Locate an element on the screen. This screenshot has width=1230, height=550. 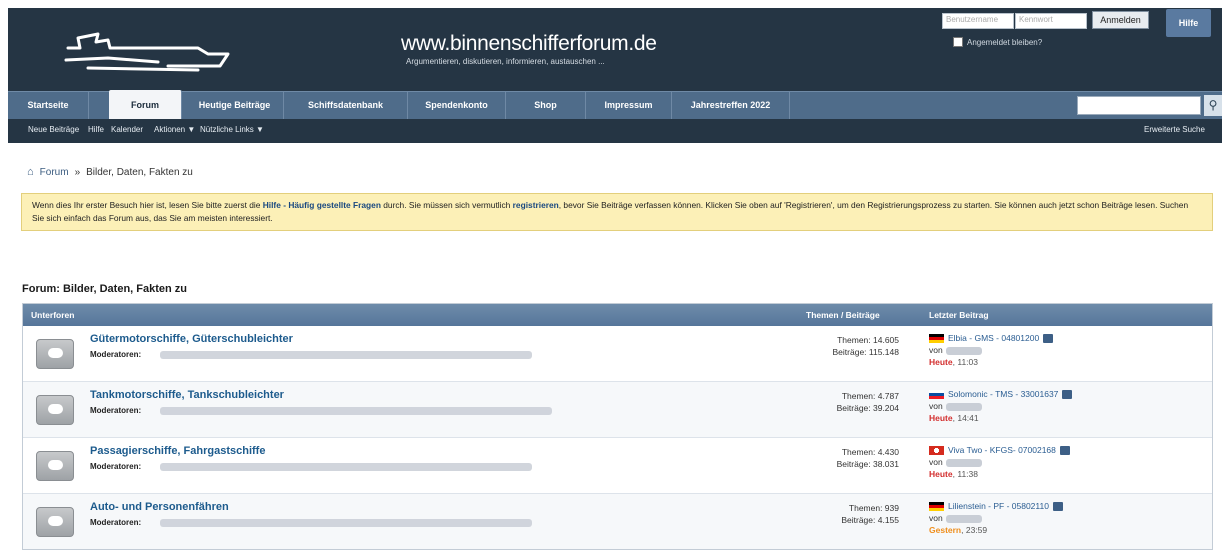
forum-title: Tankmotorschiffe, Tankschubleichter is located at coordinates (187, 395).